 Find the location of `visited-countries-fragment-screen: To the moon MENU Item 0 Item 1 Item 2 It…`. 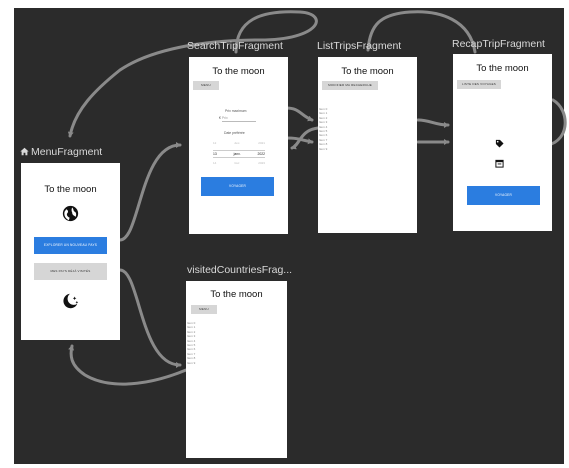

visited-countries-fragment-screen: To the moon MENU Item 0 Item 1 Item 2 It… is located at coordinates (236, 369).